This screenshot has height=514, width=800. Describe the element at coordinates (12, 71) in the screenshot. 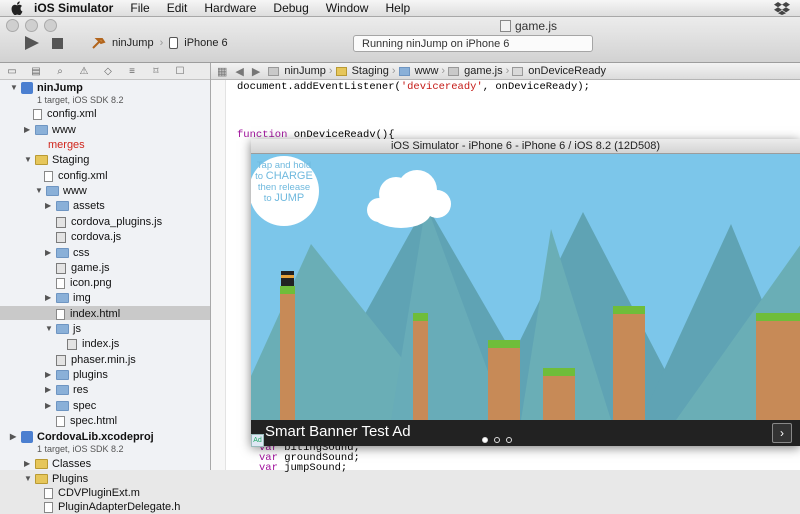

I see `folder-icon: ▭` at that location.